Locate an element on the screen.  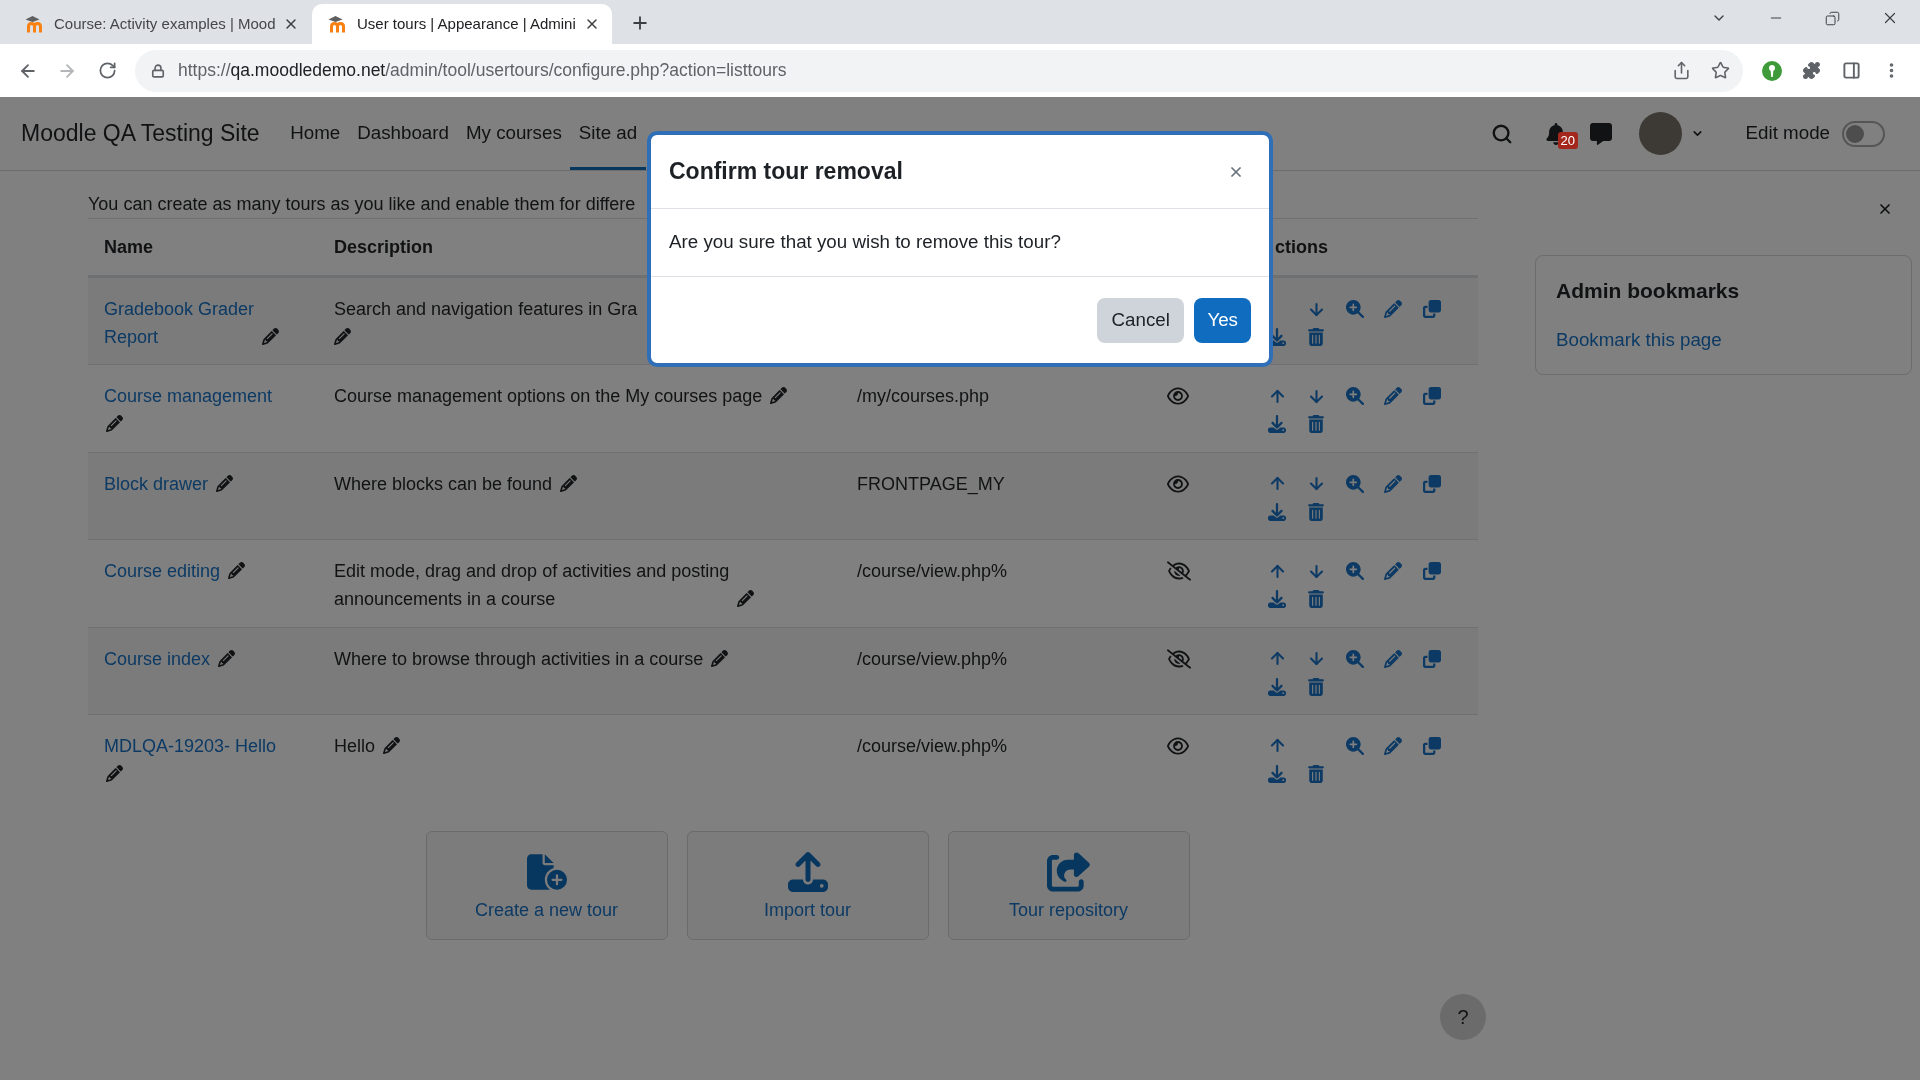
address-field: https://qa.moodledemo.net/admin/tool/usertours/configure.php?action=listtours is located at coordinates (939, 70).